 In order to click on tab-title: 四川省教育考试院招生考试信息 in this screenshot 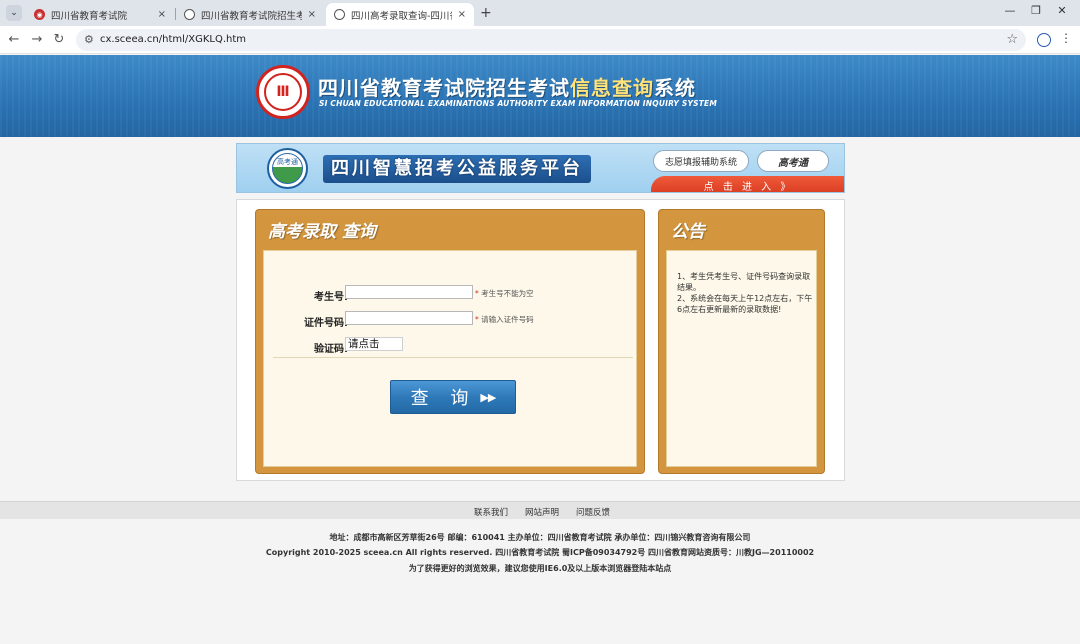, I will do `click(251, 16)`.